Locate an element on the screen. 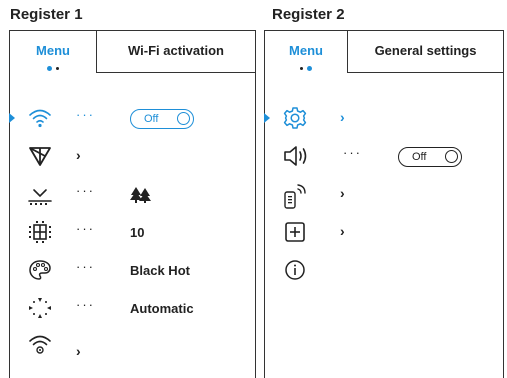 The width and height of the screenshot is (507, 378). tab-wifi-activation: Wi-Fi activation is located at coordinates (175, 52).